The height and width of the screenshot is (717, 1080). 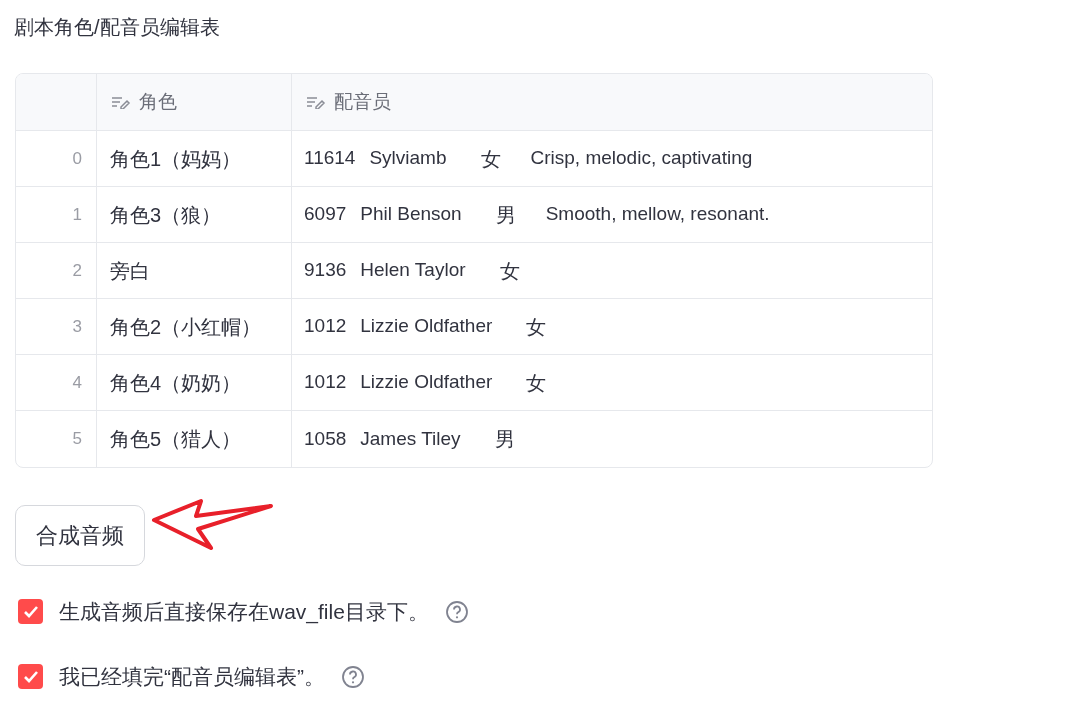 What do you see at coordinates (194, 214) in the screenshot?
I see `table-cell: 角色3（狼）` at bounding box center [194, 214].